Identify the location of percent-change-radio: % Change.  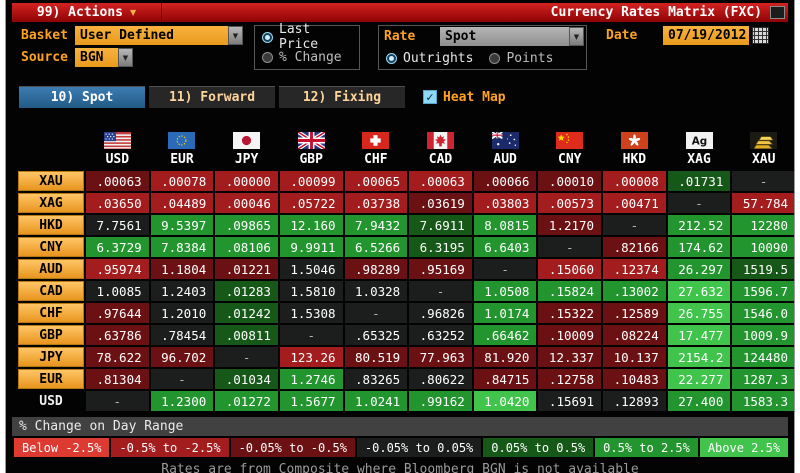
(307, 57).